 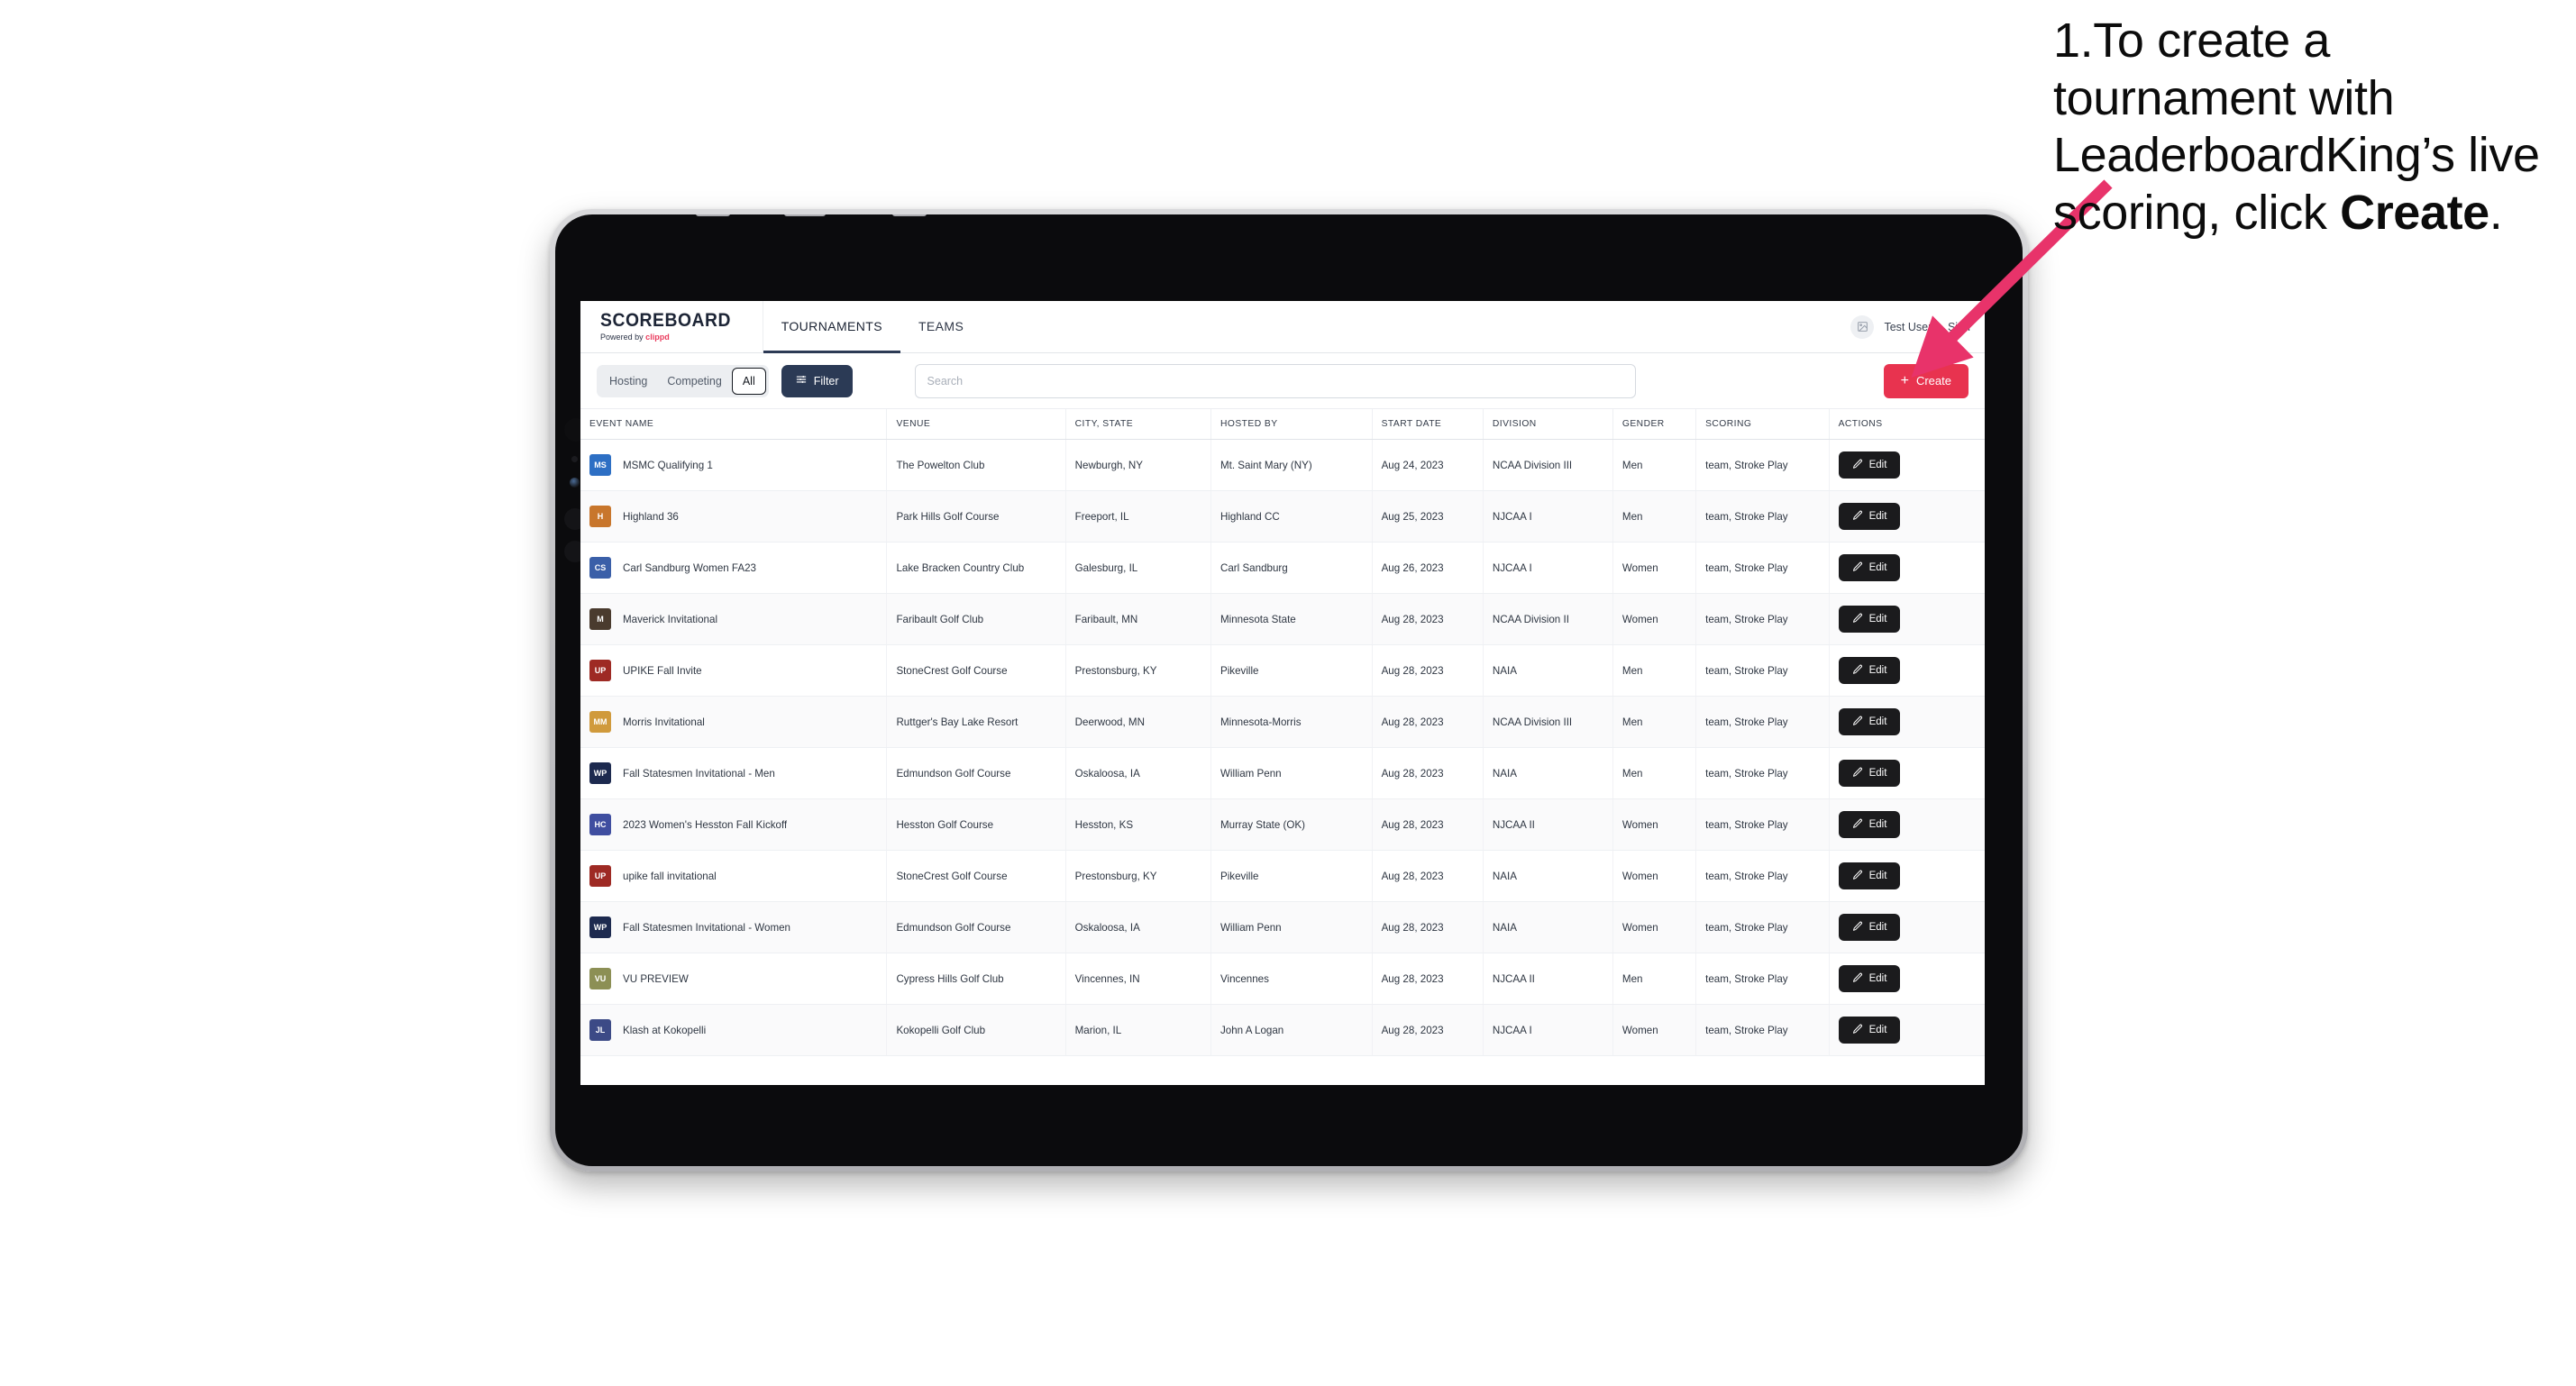 What do you see at coordinates (1138, 979) in the screenshot?
I see `cell-city-state: Vincennes, IN` at bounding box center [1138, 979].